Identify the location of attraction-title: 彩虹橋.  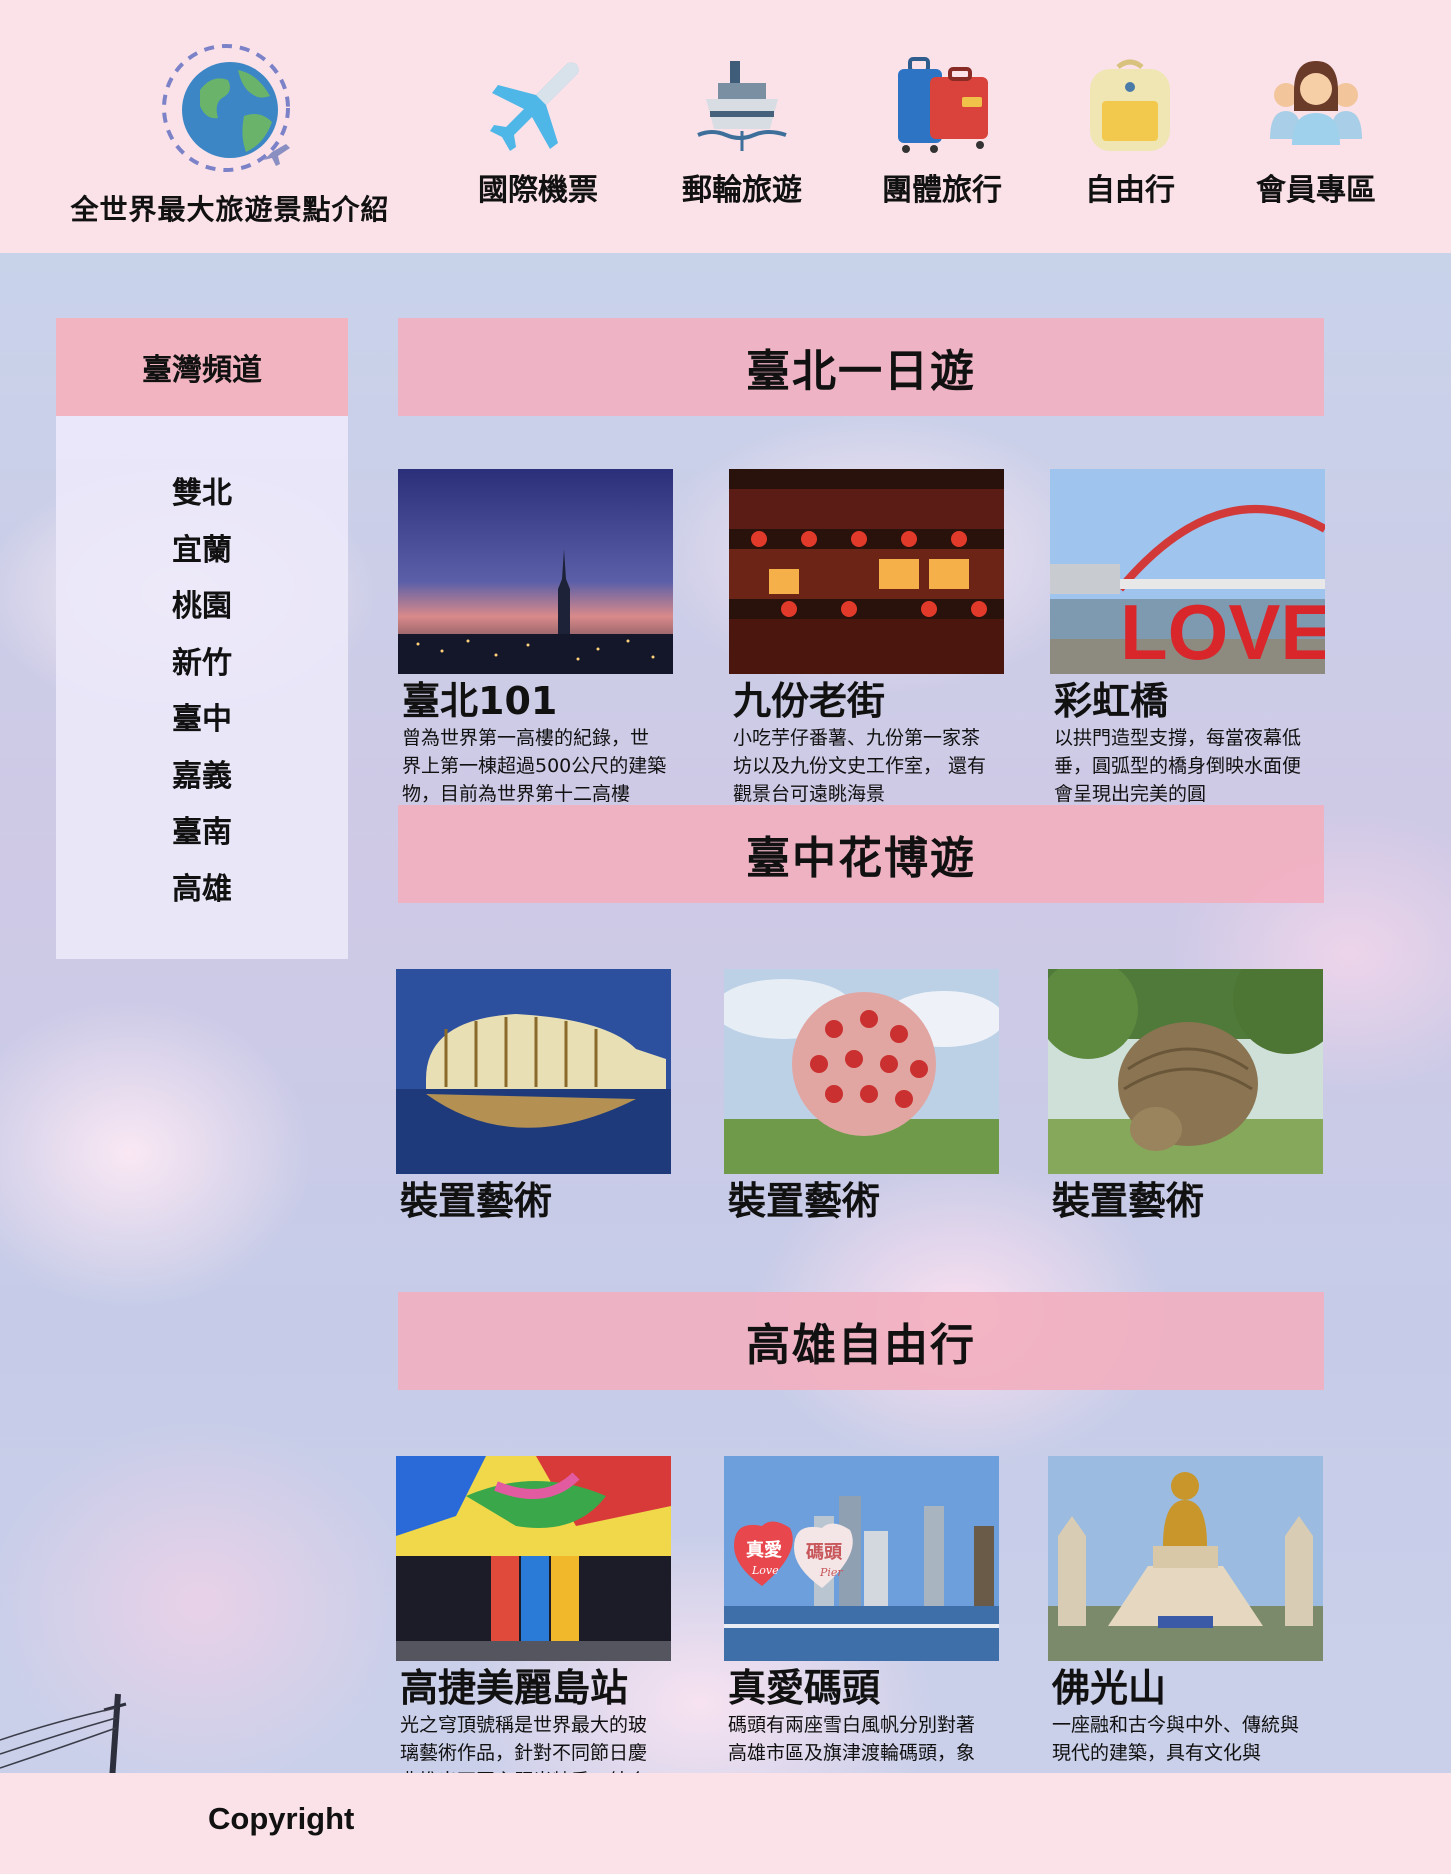
(1111, 701).